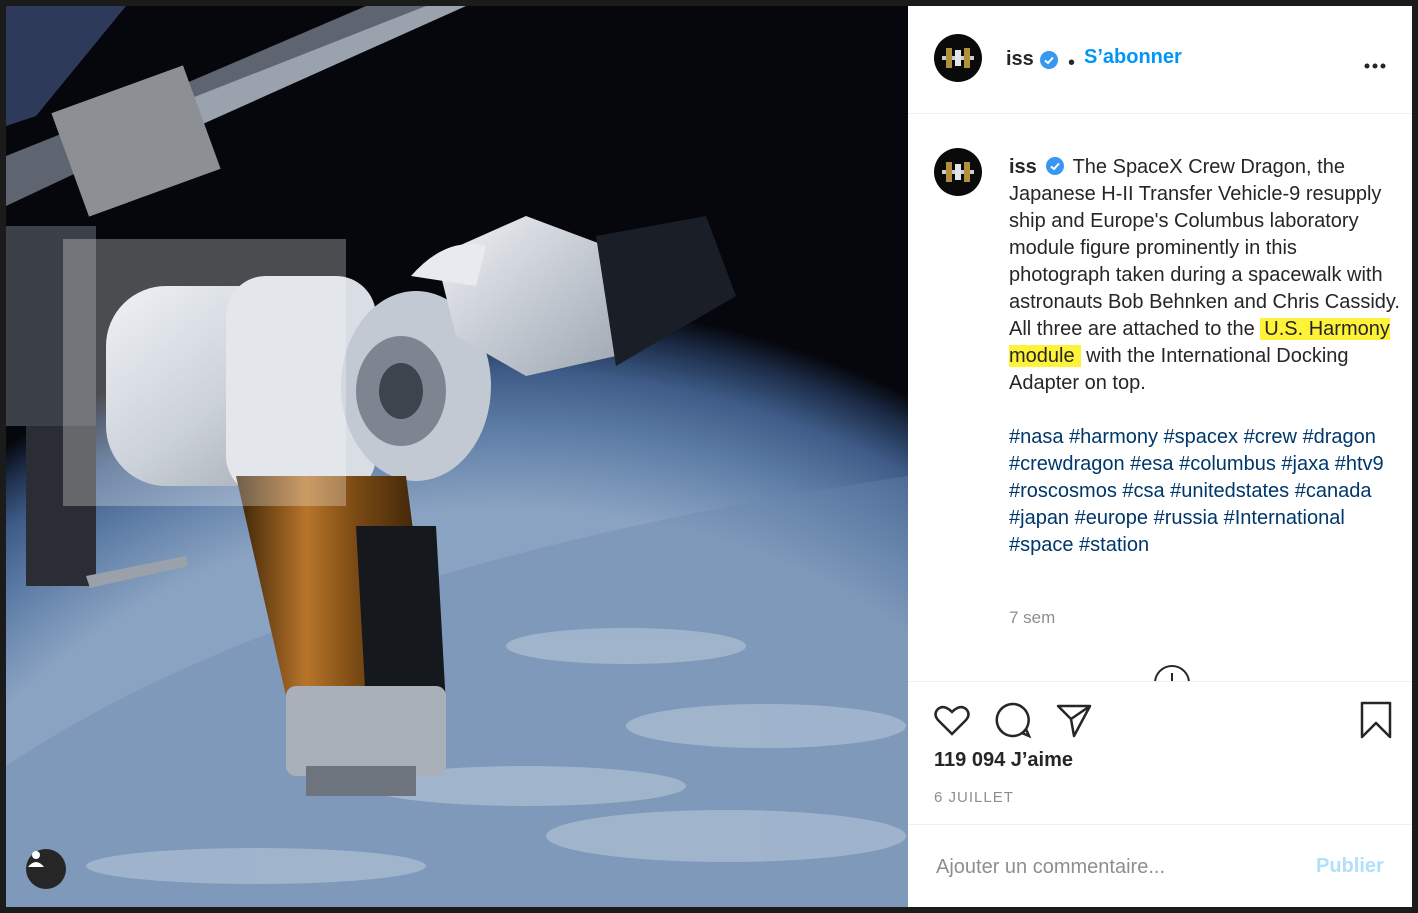 Image resolution: width=1418 pixels, height=913 pixels. Describe the element at coordinates (1160, 752) in the screenshot. I see `post-actions: 119 094 J’aime 6 JUILLET` at that location.